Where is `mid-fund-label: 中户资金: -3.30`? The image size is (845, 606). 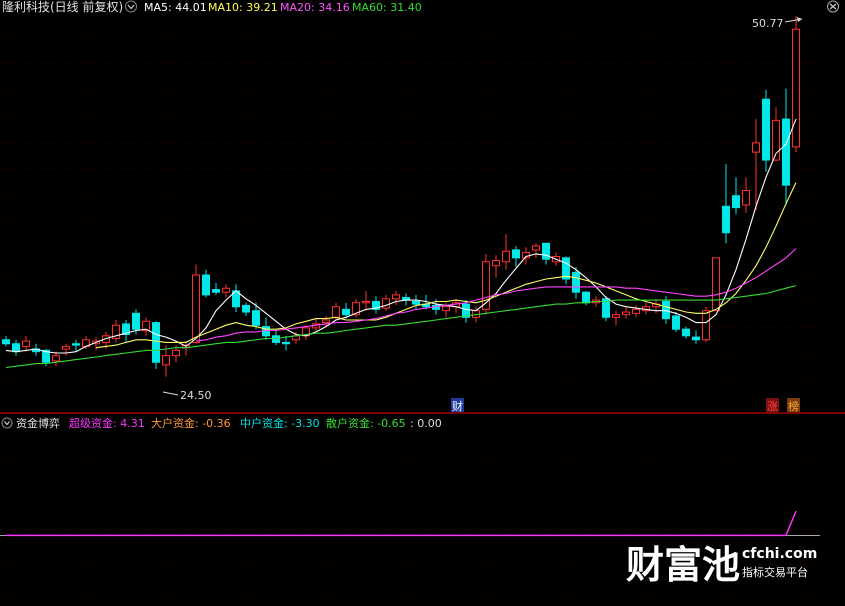 mid-fund-label: 中户资金: -3.30 is located at coordinates (280, 423).